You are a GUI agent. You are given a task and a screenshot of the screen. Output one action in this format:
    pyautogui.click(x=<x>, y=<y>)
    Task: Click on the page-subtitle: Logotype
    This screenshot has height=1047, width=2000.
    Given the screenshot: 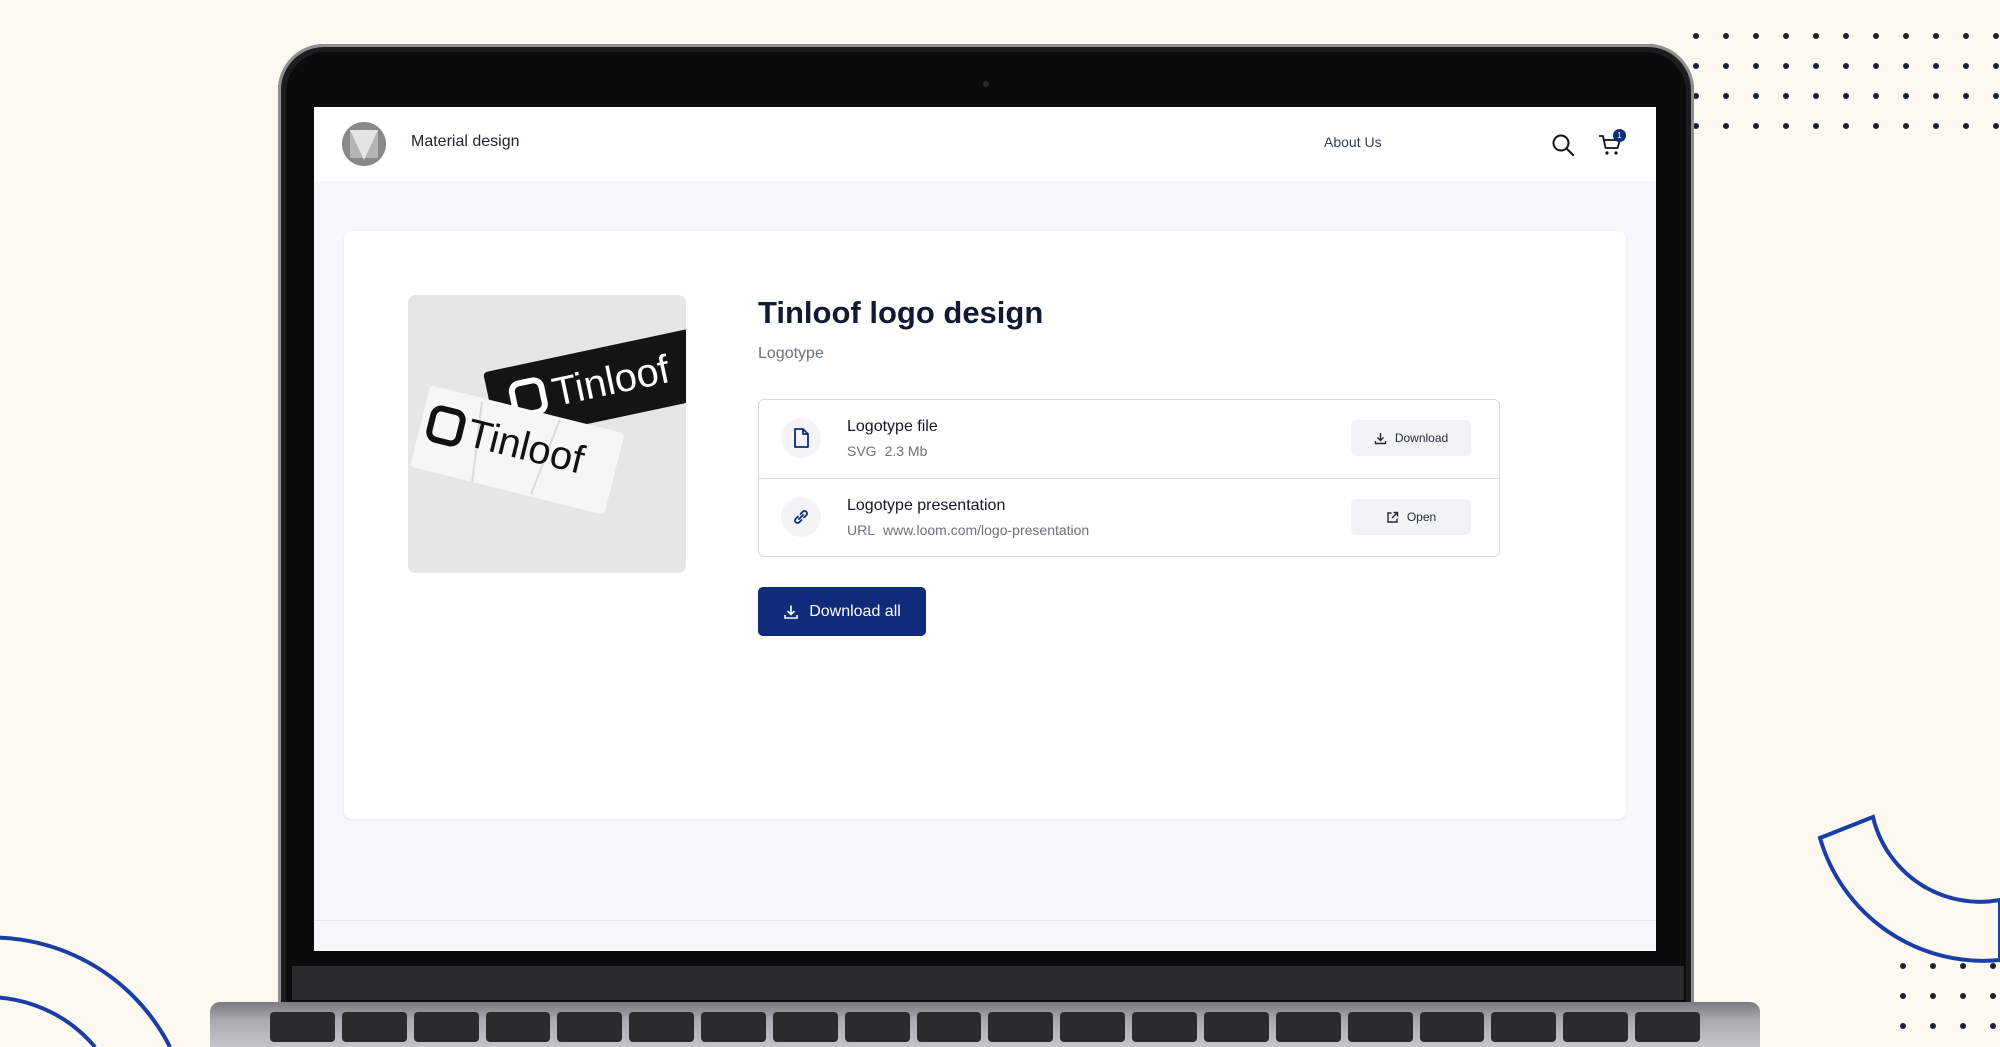 What is the action you would take?
    pyautogui.click(x=791, y=353)
    